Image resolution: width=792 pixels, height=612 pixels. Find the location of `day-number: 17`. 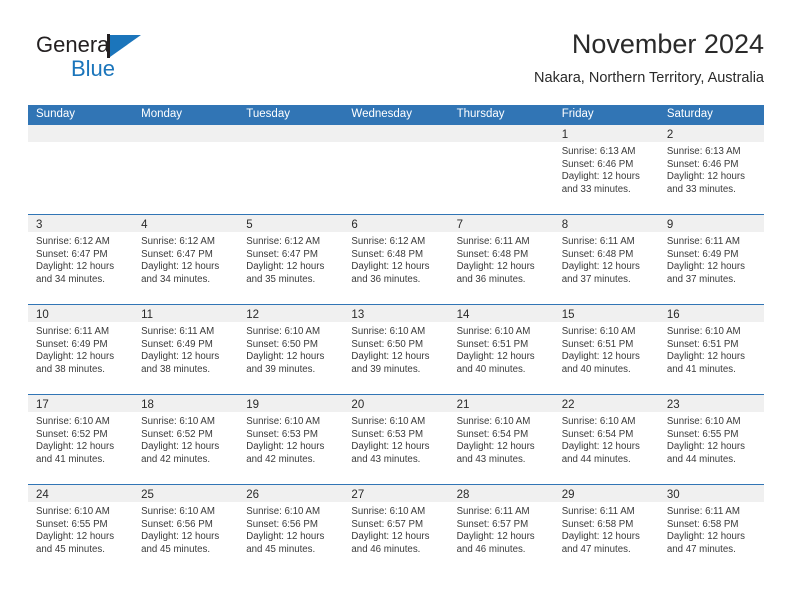

day-number: 17 is located at coordinates (42, 405).